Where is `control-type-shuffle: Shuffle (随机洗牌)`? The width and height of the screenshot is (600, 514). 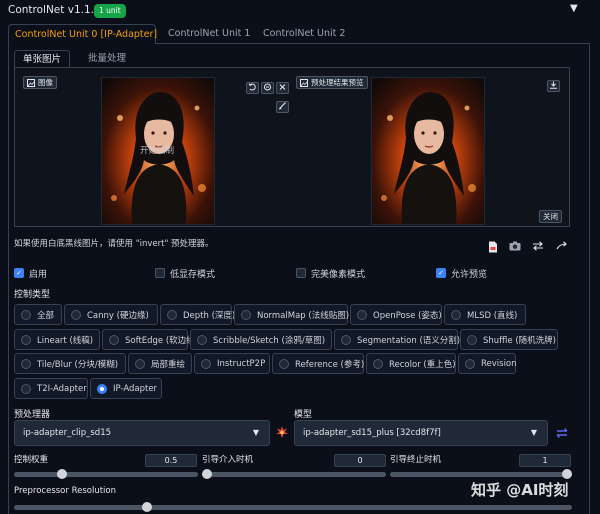 control-type-shuffle: Shuffle (随机洗牌) is located at coordinates (509, 339).